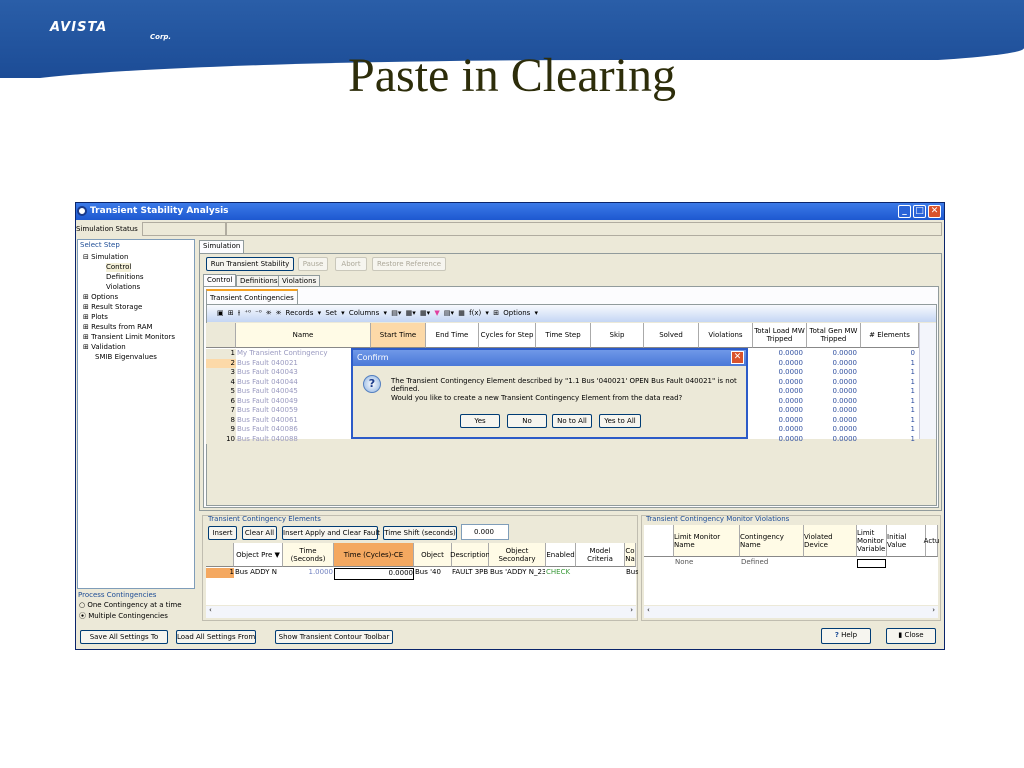 The image size is (1024, 768). I want to click on violations-horizontal-scrollbar: ‹ ›, so click(791, 612).